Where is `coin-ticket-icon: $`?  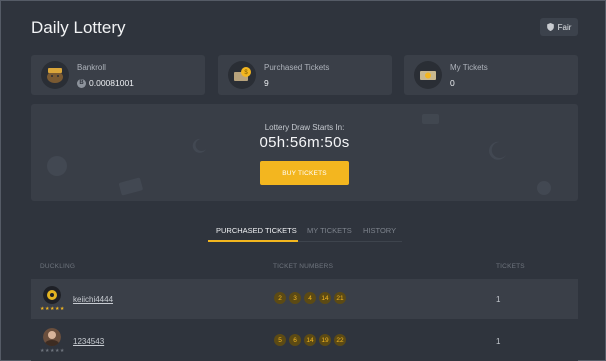 coin-ticket-icon: $ is located at coordinates (242, 75).